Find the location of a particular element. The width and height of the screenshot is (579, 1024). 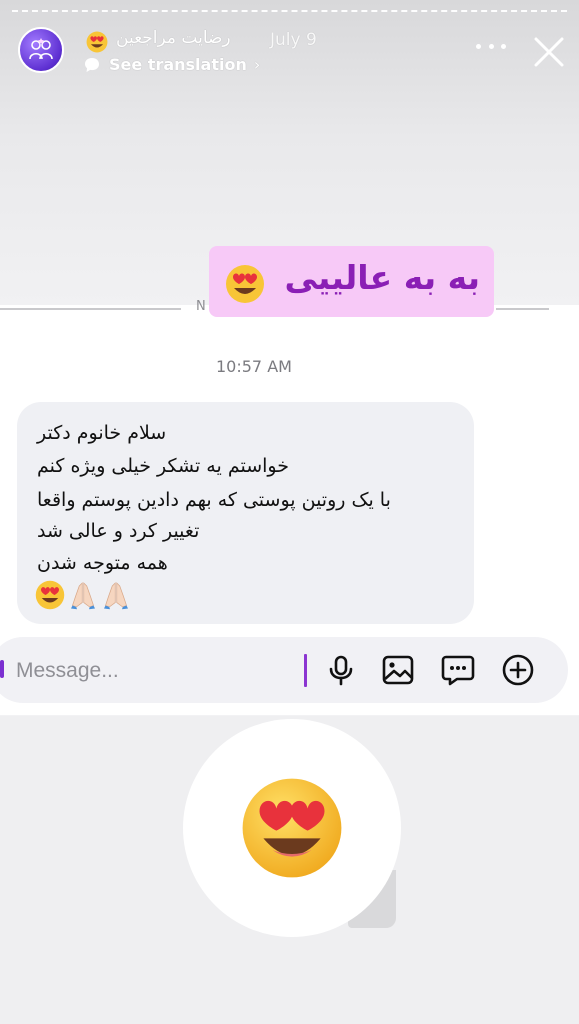

message-emojis is located at coordinates (83, 595).